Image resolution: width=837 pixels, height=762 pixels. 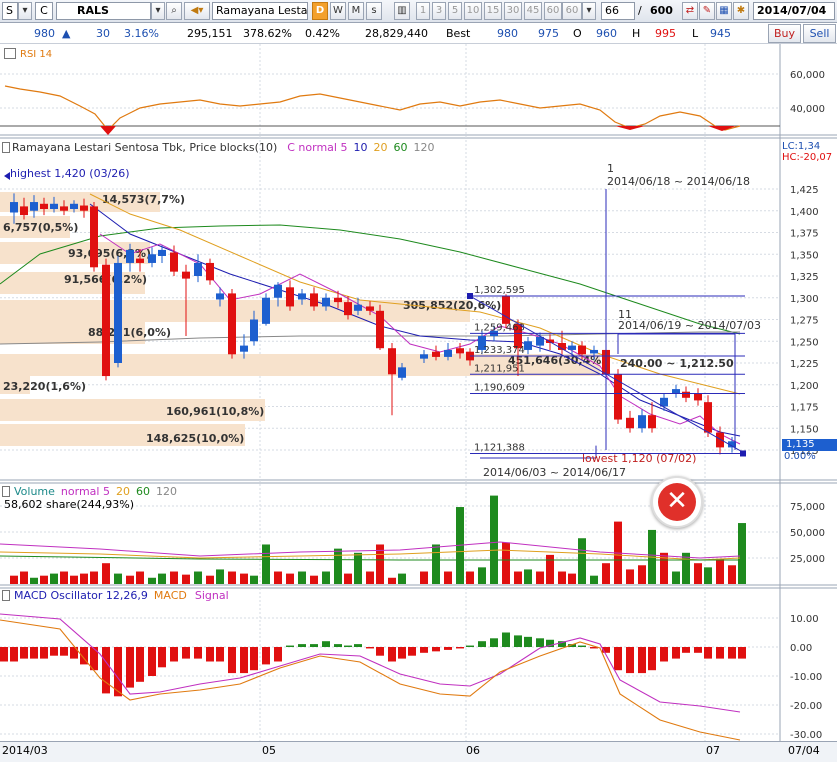 I want to click on macd-settings-icon, so click(x=6, y=595).